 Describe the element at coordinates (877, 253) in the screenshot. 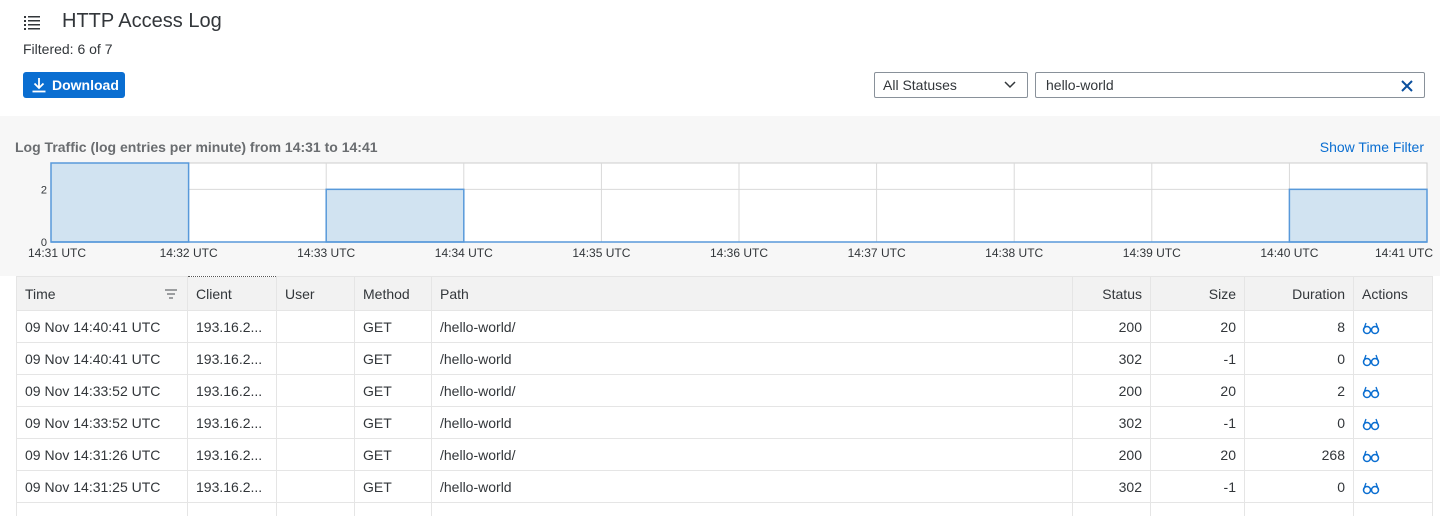

I see `chart-x-tick-label: 14:37 UTC` at that location.